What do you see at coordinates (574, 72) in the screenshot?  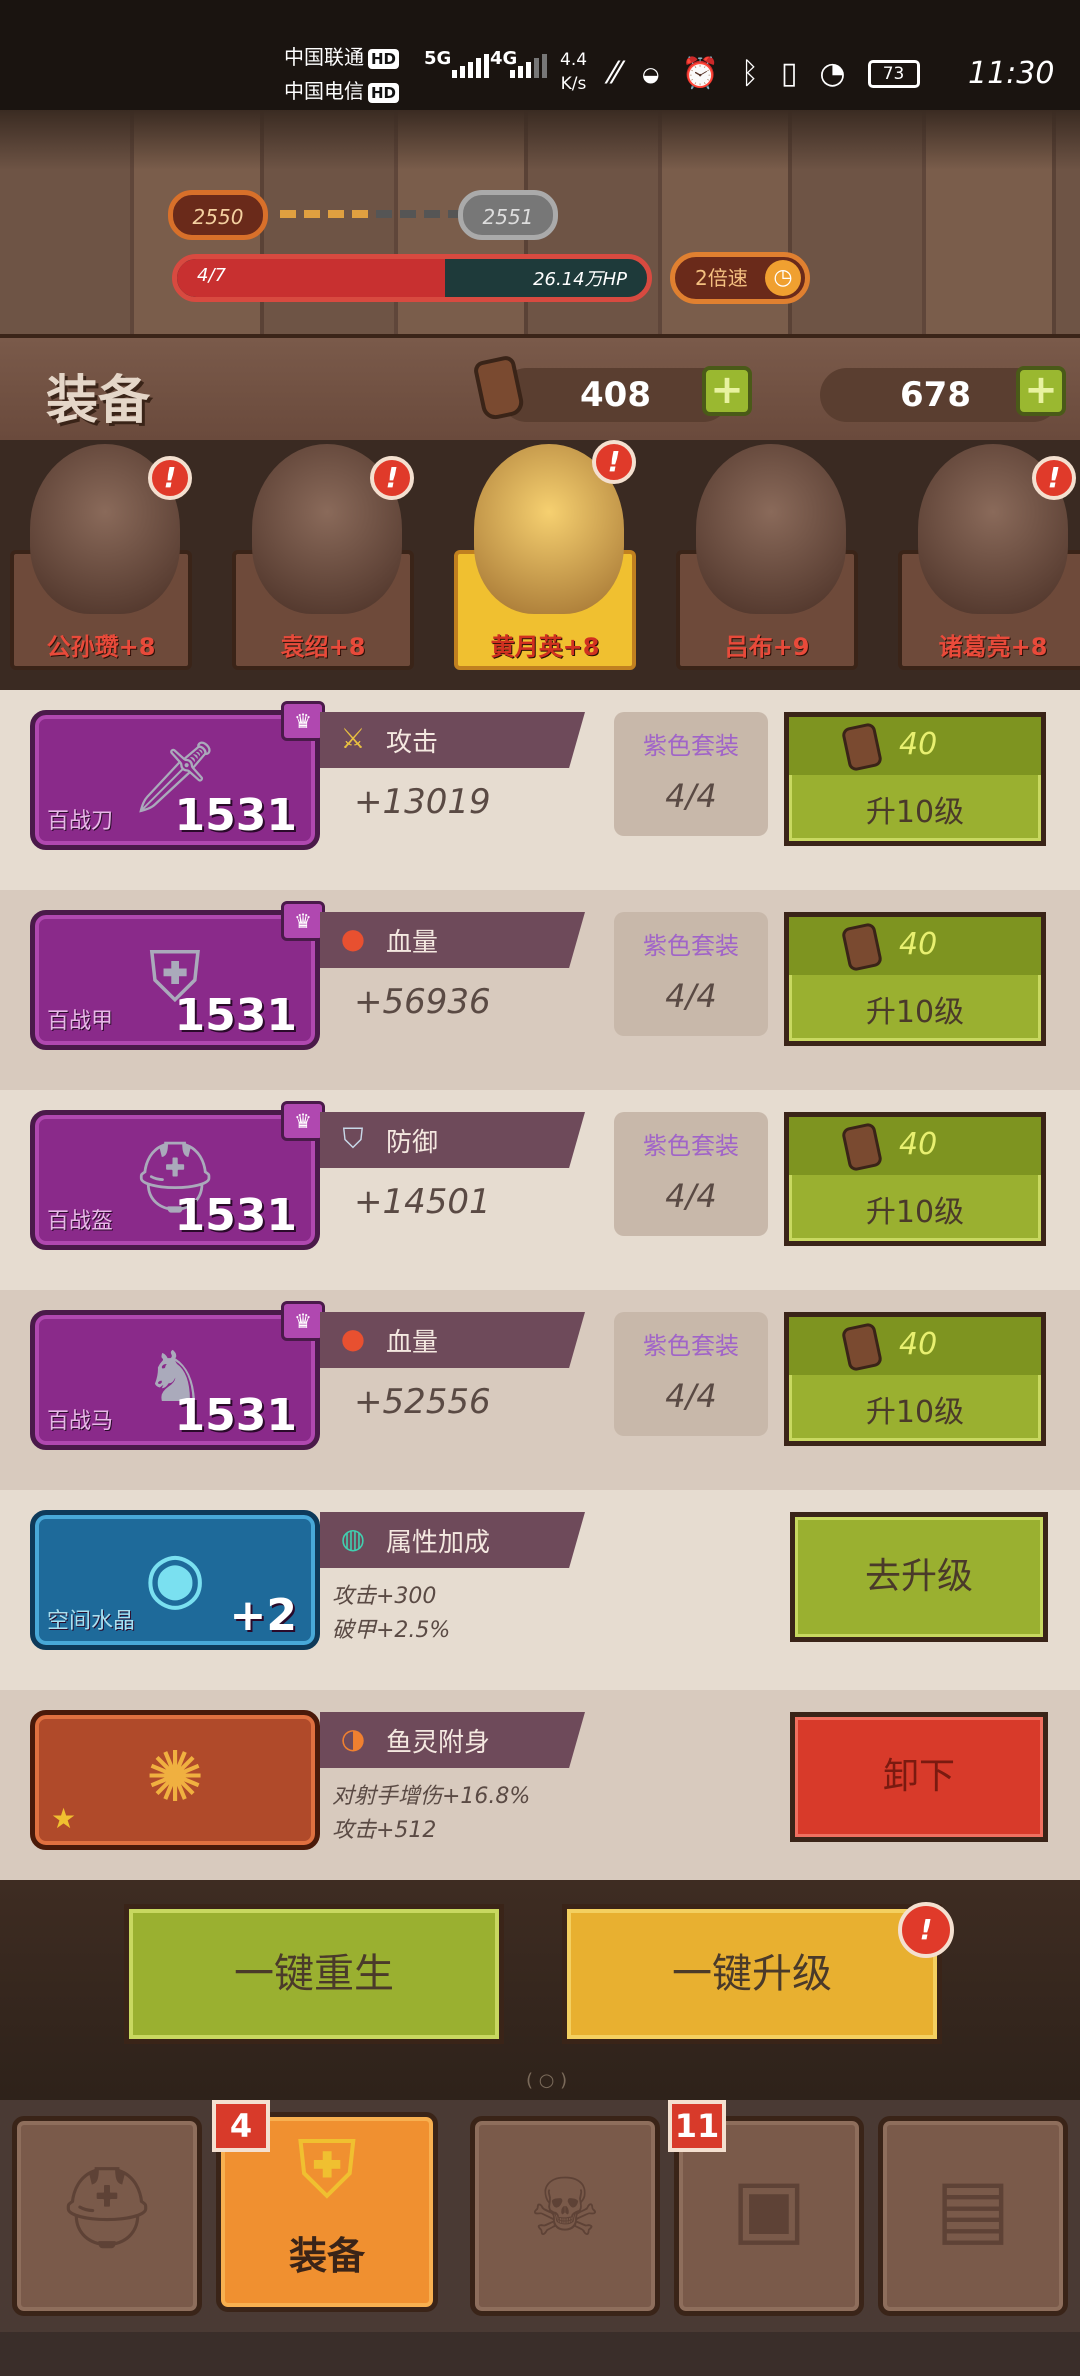 I see `net-speed: 4.4 K/s` at bounding box center [574, 72].